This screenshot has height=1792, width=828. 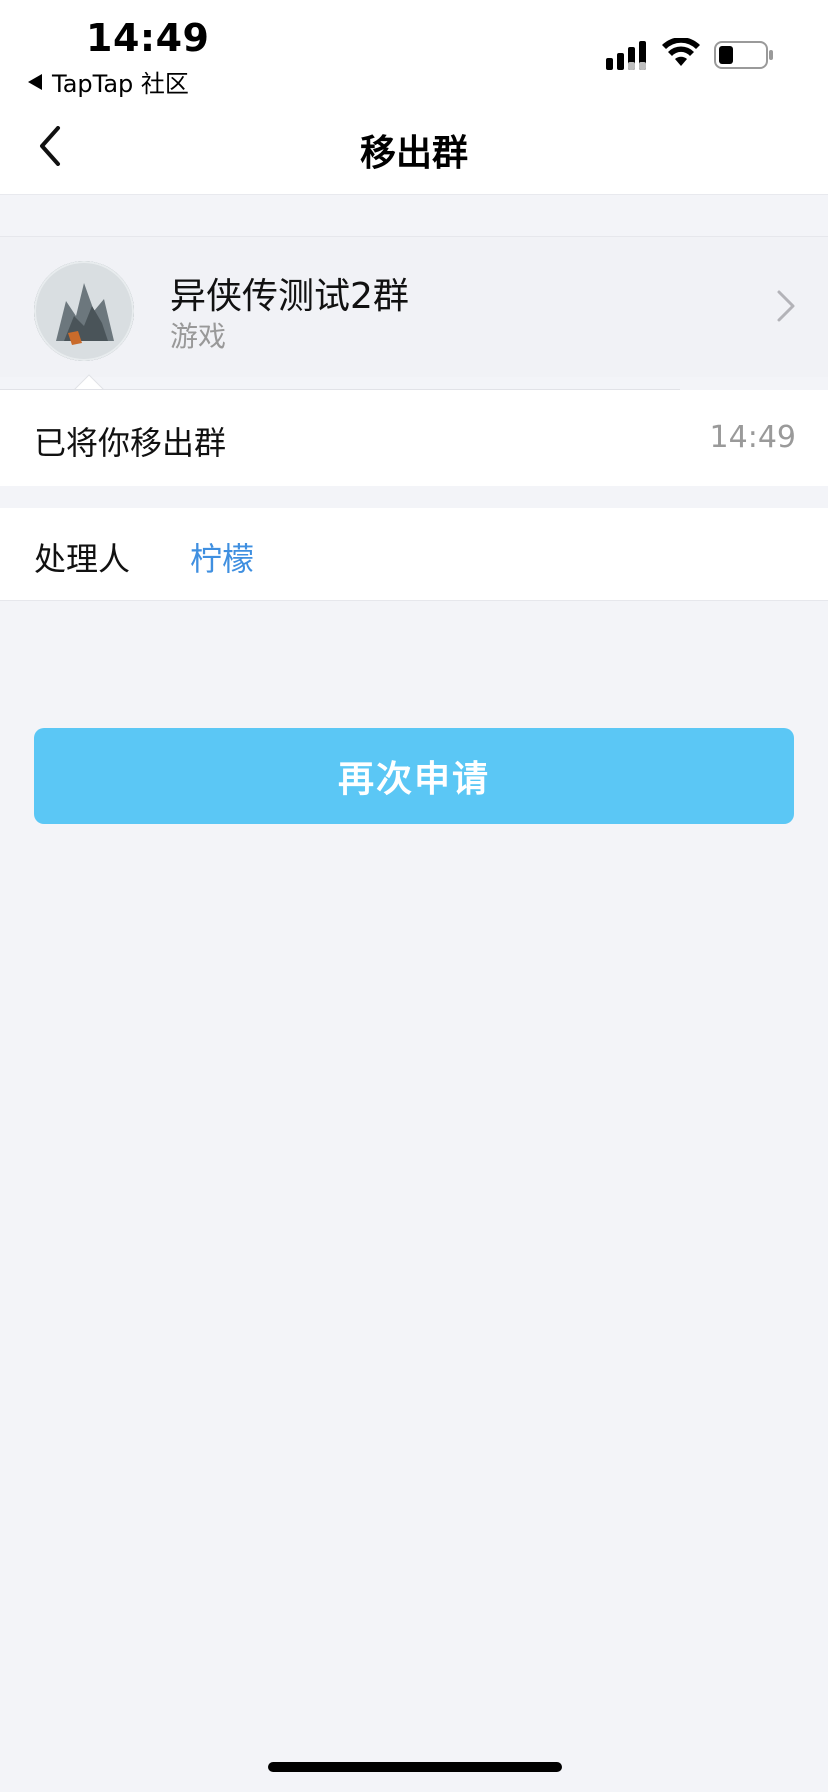 What do you see at coordinates (414, 306) in the screenshot?
I see `group-card: 异侠传测试2群 游戏` at bounding box center [414, 306].